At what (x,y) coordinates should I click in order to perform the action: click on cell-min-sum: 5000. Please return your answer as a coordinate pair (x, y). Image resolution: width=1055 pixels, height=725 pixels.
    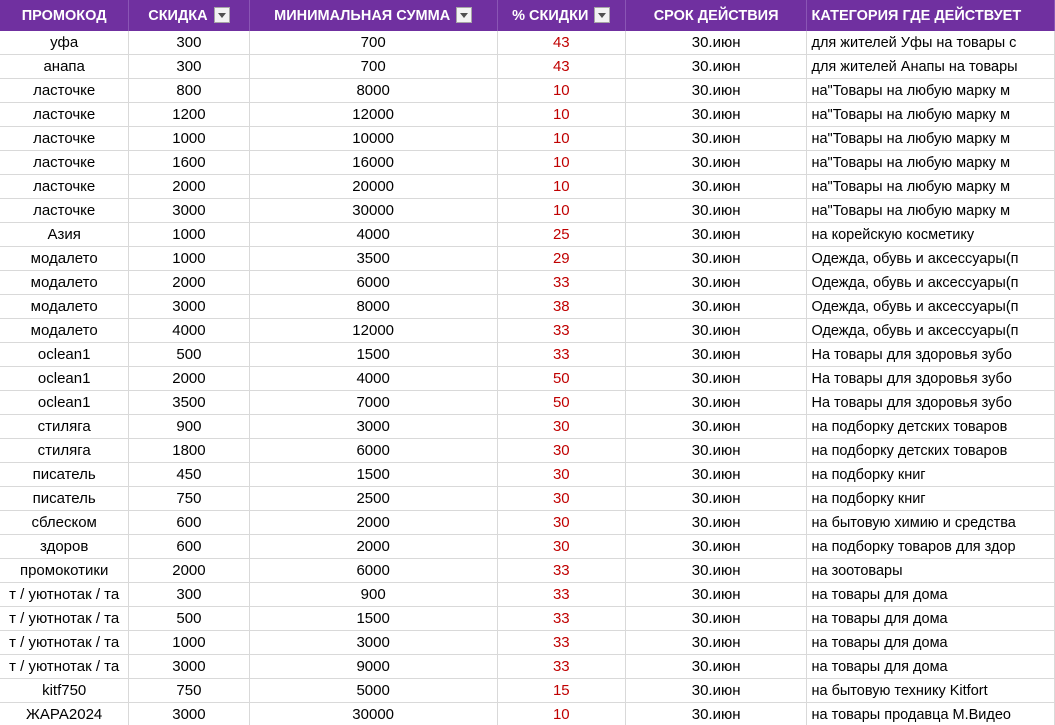
    Looking at the image, I should click on (373, 690).